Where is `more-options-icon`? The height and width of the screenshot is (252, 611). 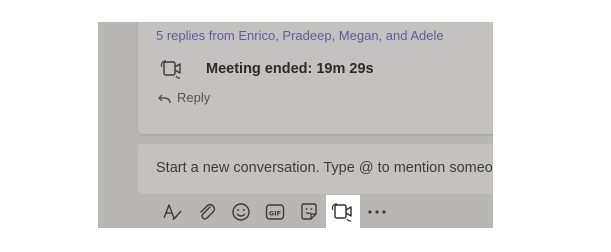 more-options-icon is located at coordinates (377, 212).